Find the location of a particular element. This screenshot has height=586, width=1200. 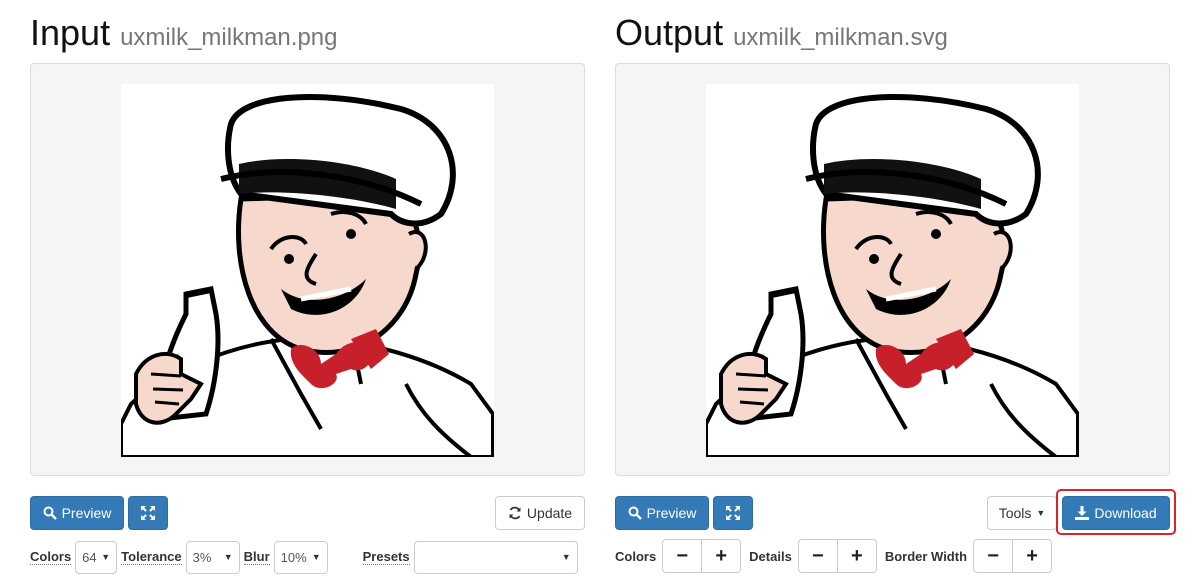

input-filename: uxmilk_milkman.png is located at coordinates (229, 37).